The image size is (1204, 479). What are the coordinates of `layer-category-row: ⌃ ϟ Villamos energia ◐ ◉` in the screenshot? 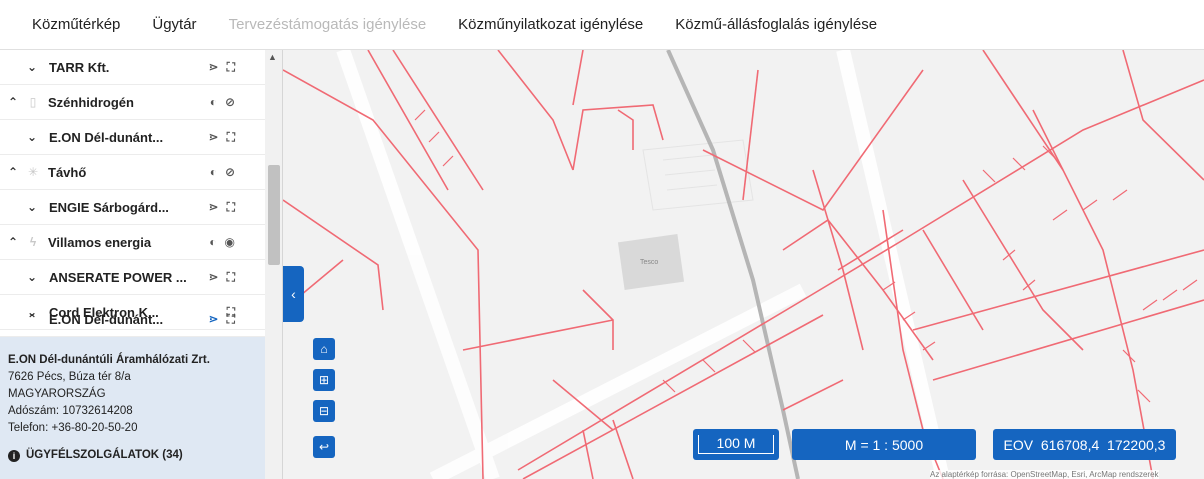 It's located at (132, 242).